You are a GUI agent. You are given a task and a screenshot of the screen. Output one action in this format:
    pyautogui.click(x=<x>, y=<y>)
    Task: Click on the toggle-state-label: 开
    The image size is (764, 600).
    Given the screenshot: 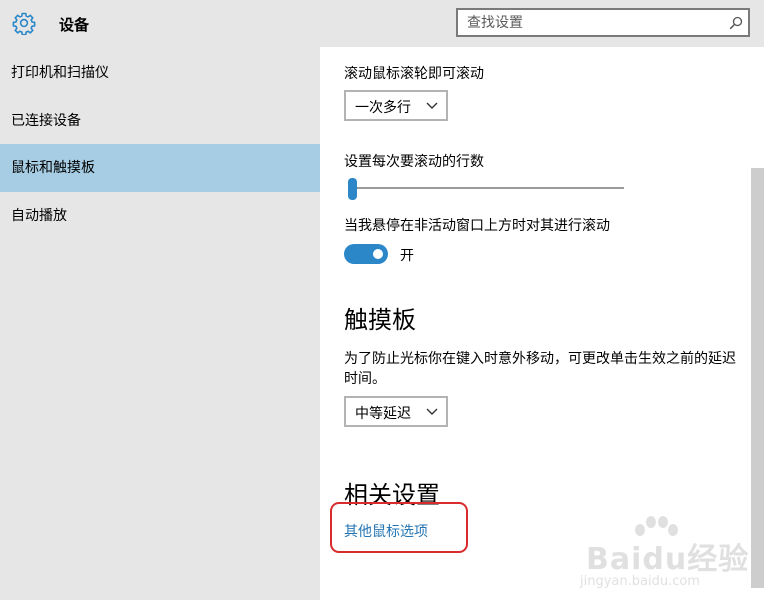 What is the action you would take?
    pyautogui.click(x=407, y=256)
    